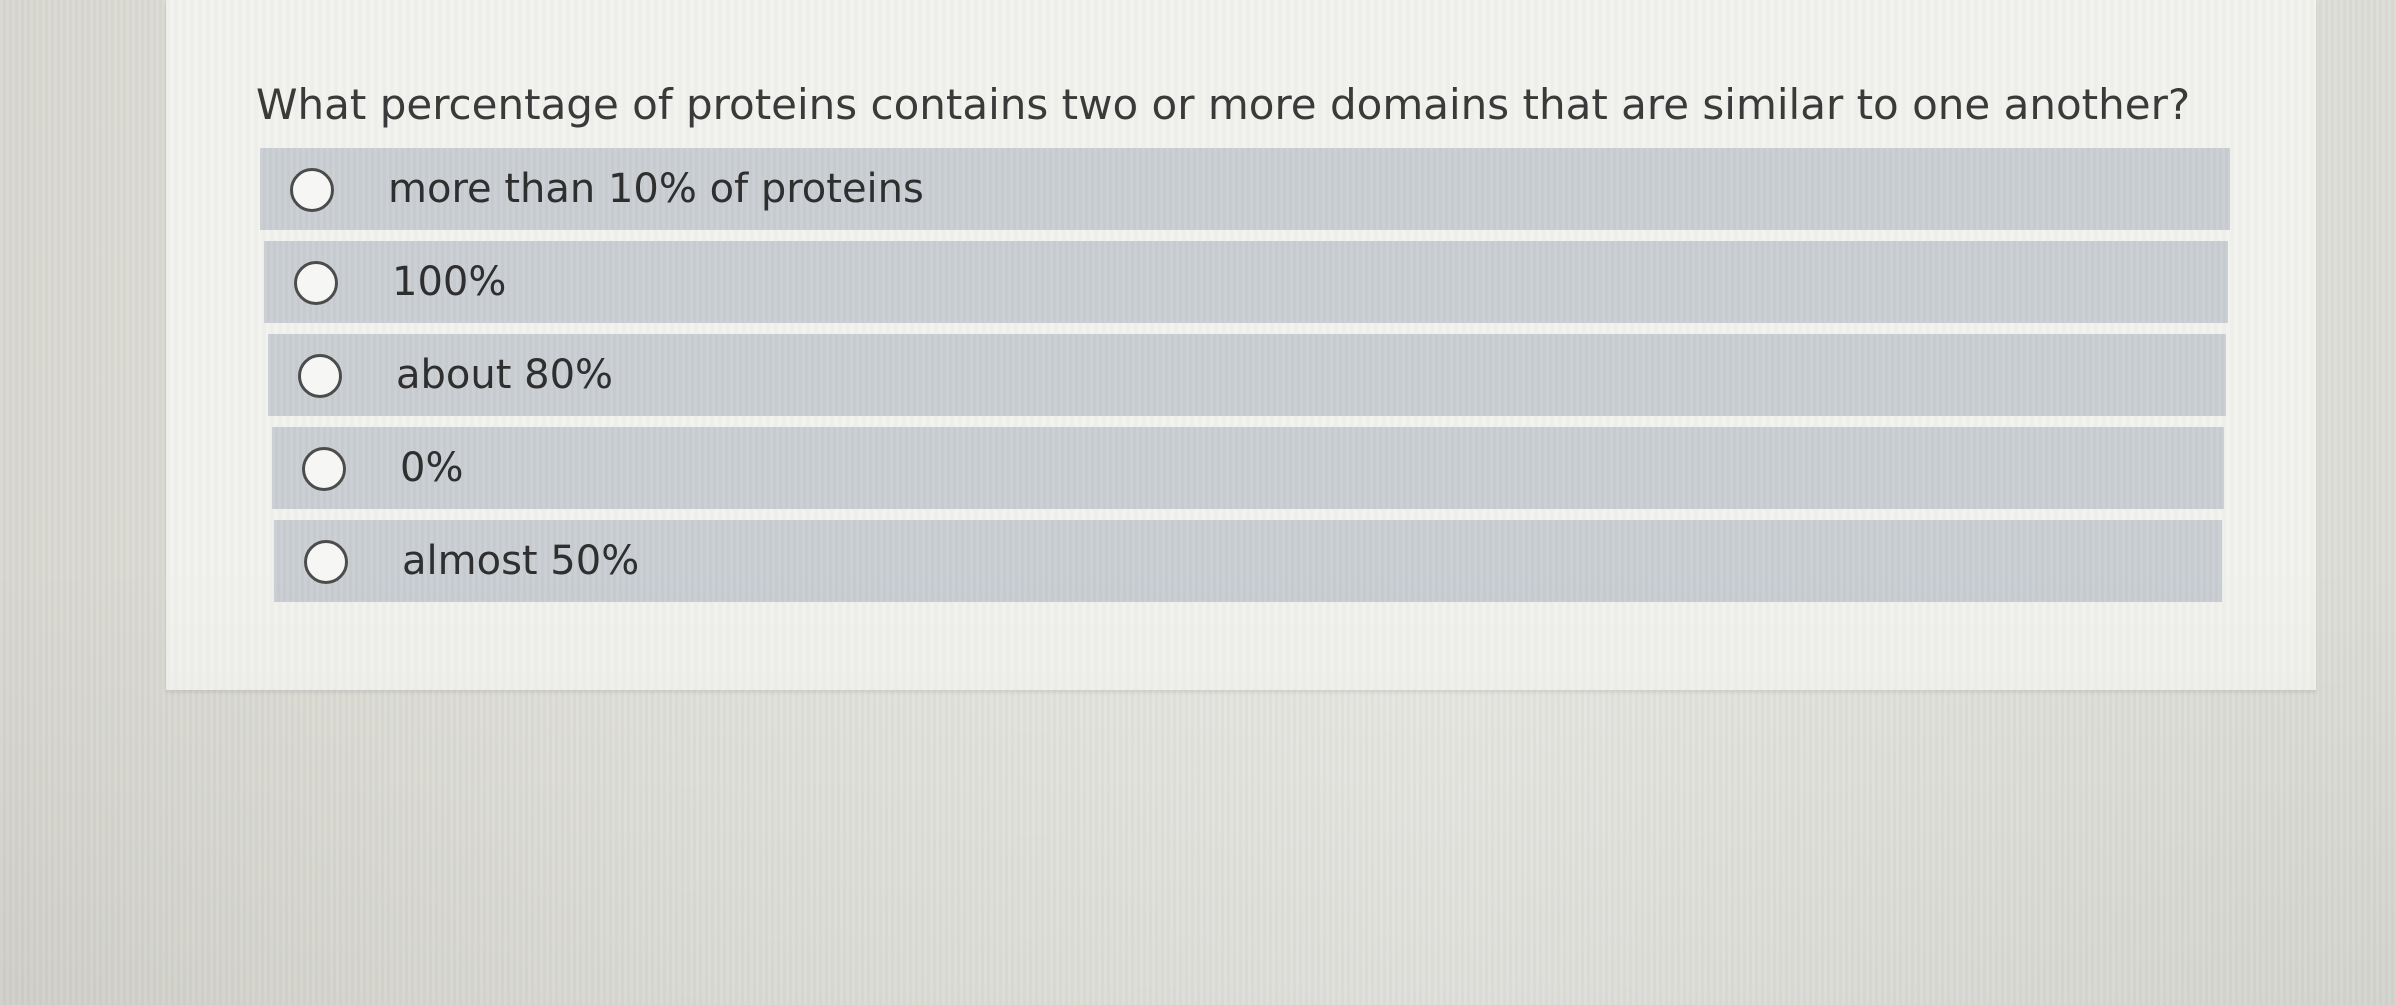 The image size is (2396, 1005). Describe the element at coordinates (1246, 282) in the screenshot. I see `option-2: 100%` at that location.